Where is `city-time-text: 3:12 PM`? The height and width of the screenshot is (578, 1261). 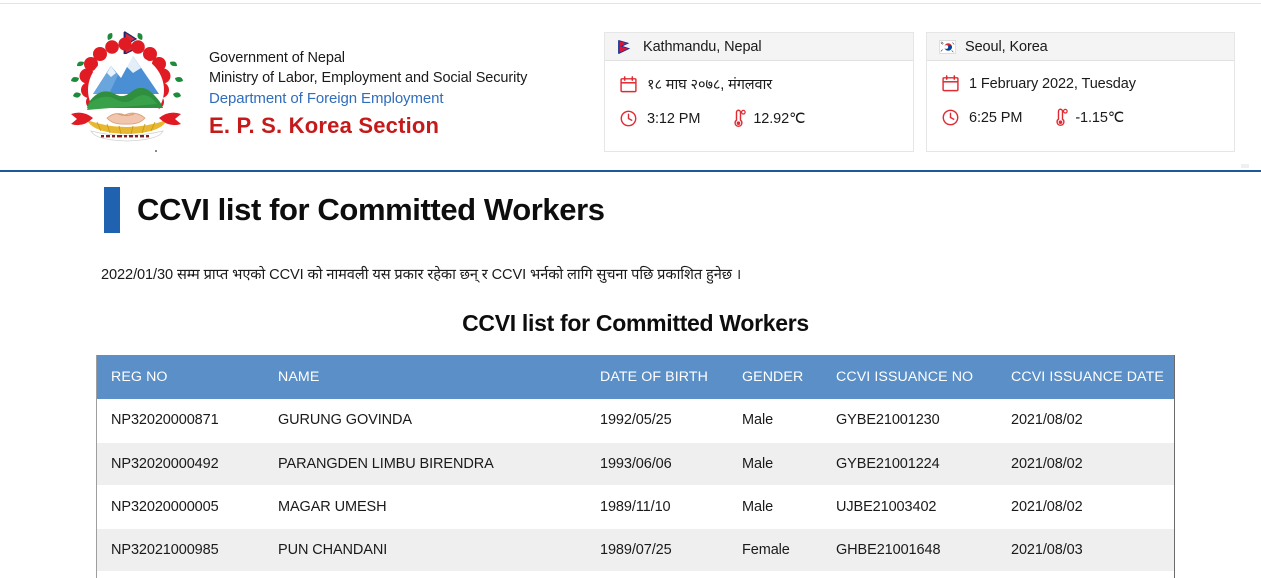
city-time-text: 3:12 PM is located at coordinates (674, 118).